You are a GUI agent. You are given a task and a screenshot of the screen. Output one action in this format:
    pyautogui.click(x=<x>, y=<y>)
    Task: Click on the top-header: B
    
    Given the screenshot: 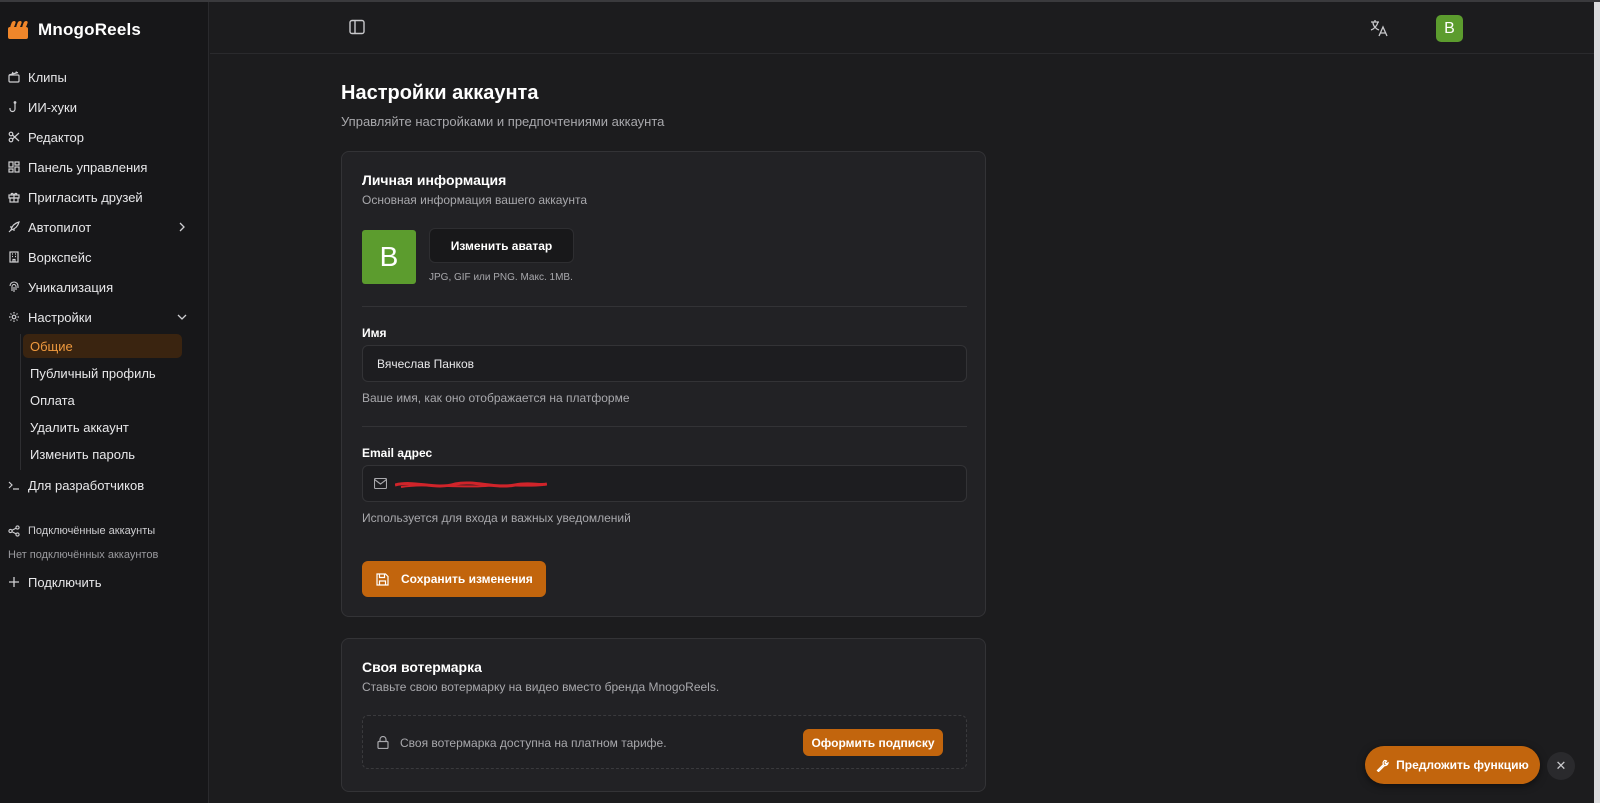 What is the action you would take?
    pyautogui.click(x=905, y=28)
    